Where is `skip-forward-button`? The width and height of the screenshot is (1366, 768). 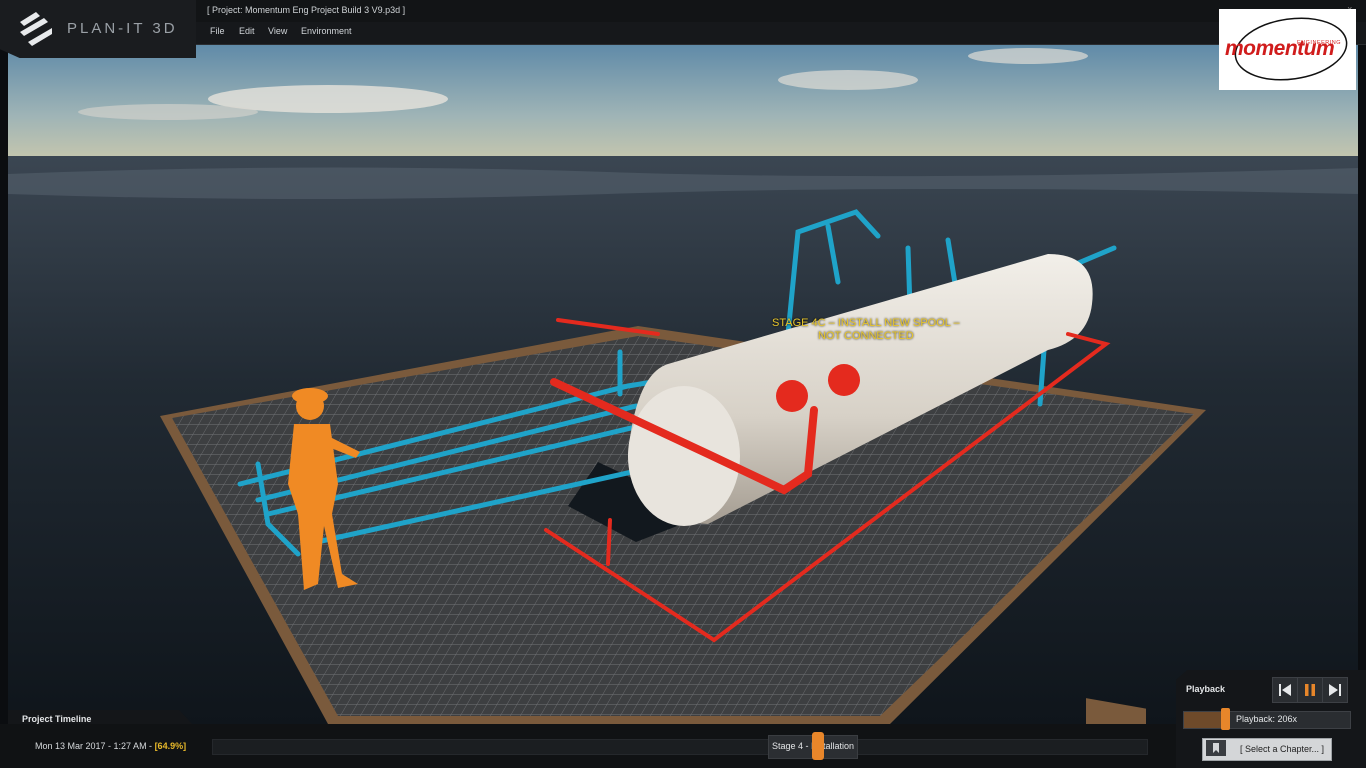 skip-forward-button is located at coordinates (1335, 690).